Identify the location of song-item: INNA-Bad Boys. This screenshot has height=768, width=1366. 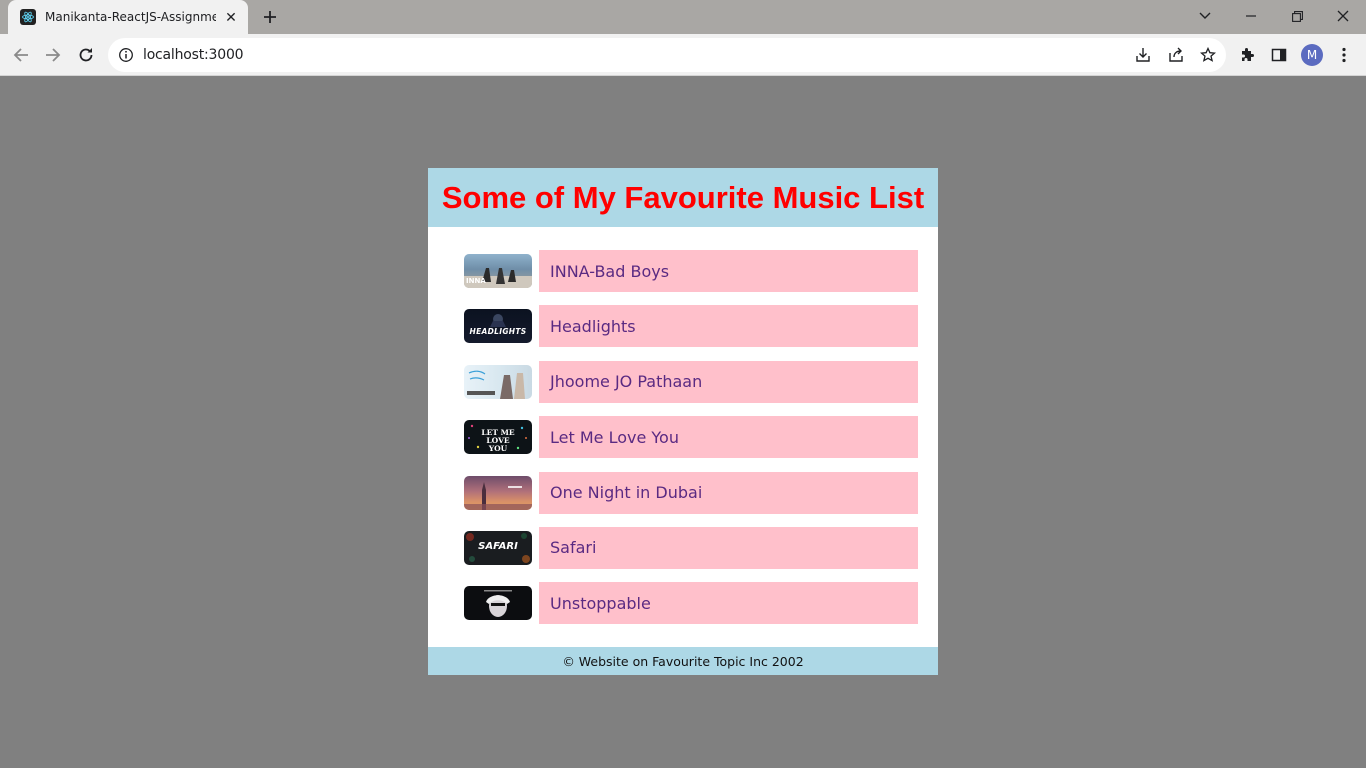
(728, 271).